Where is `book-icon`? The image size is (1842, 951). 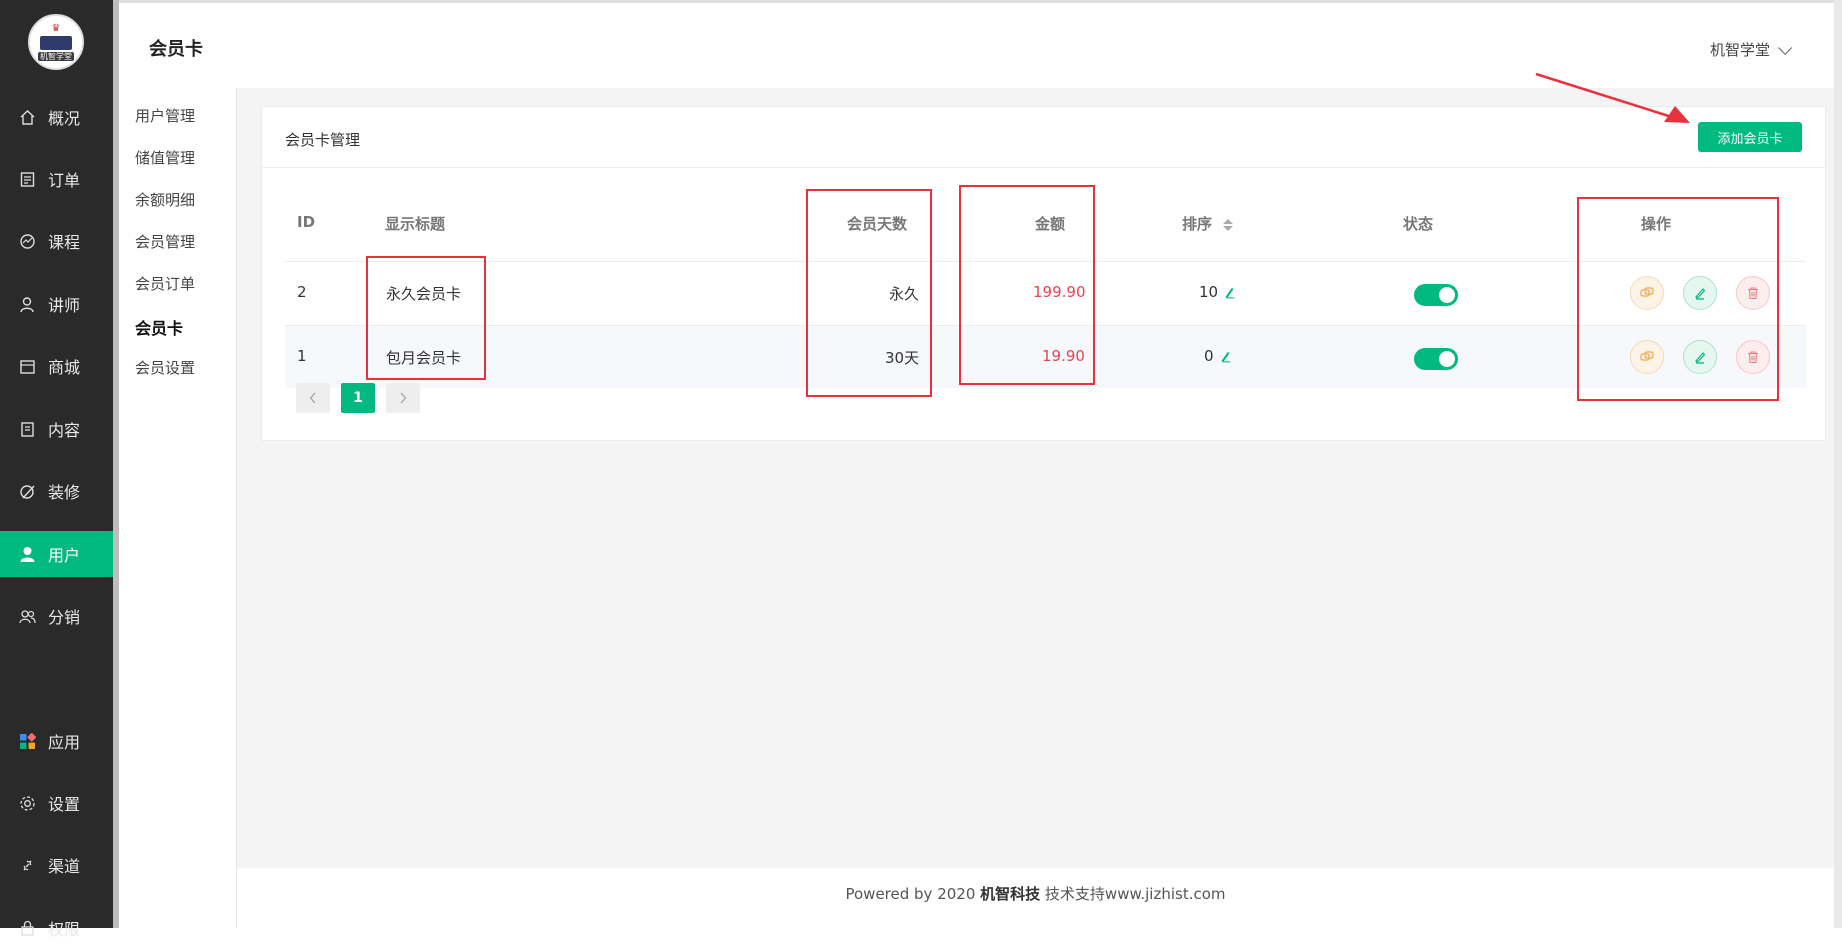
book-icon is located at coordinates (56, 42).